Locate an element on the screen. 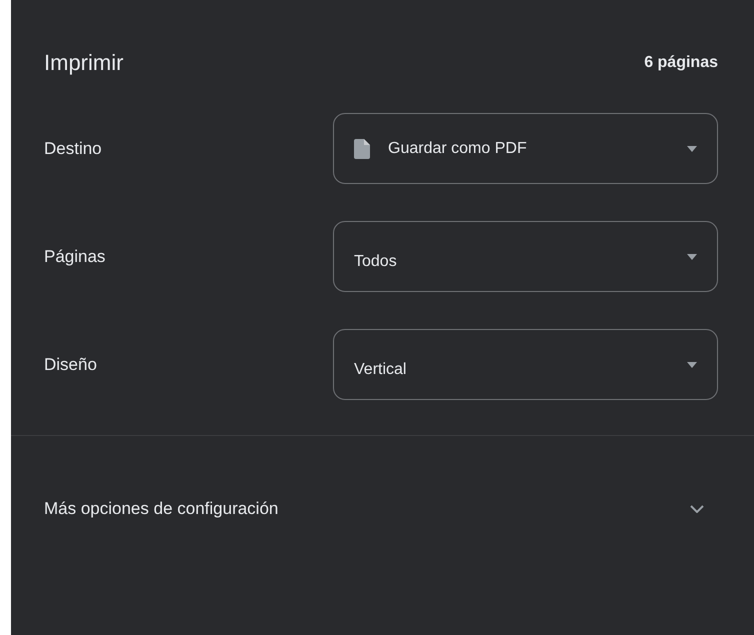 The height and width of the screenshot is (635, 754). page-count: 6 páginas is located at coordinates (681, 62).